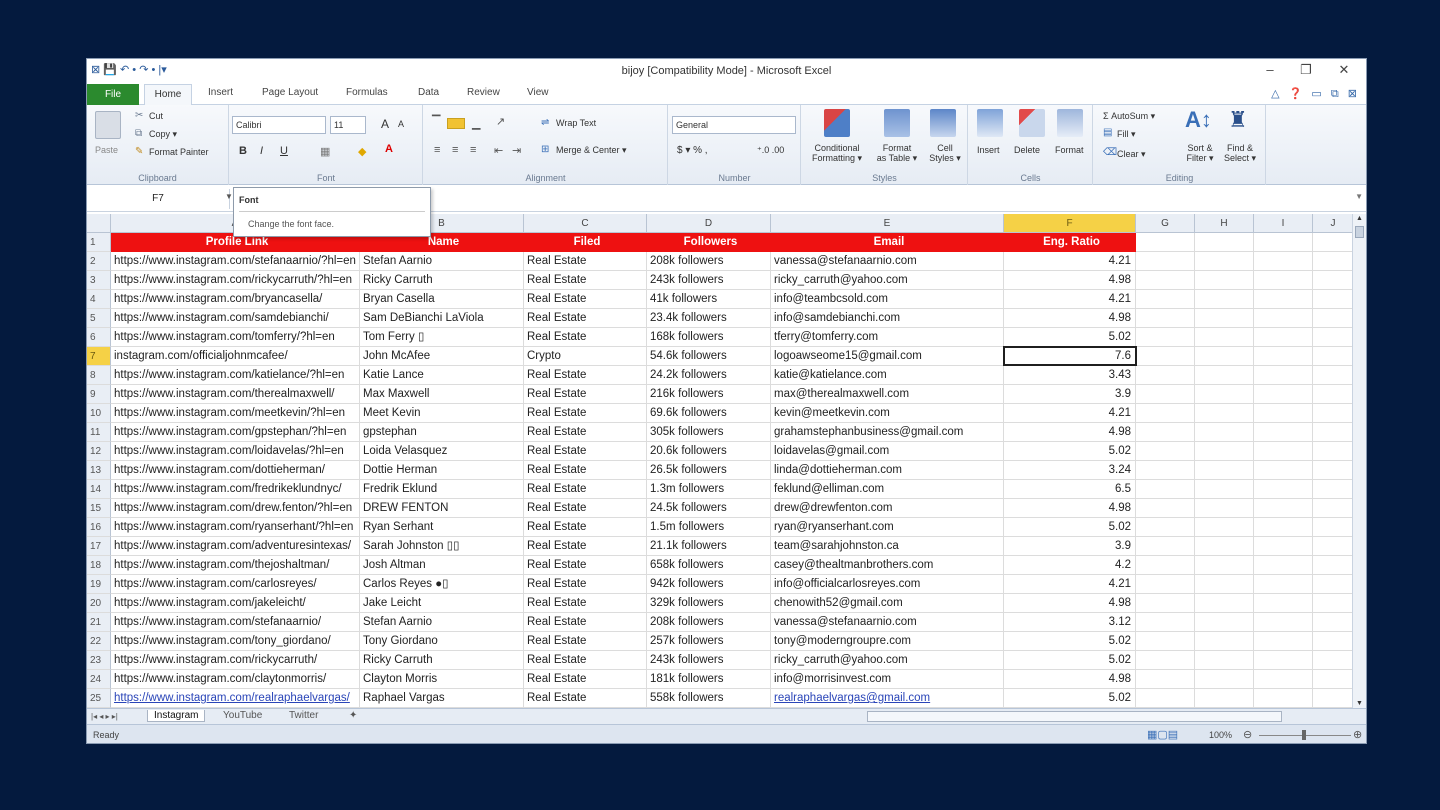 The image size is (1440, 810). Describe the element at coordinates (442, 565) in the screenshot. I see `cell-name: Josh Altman` at that location.